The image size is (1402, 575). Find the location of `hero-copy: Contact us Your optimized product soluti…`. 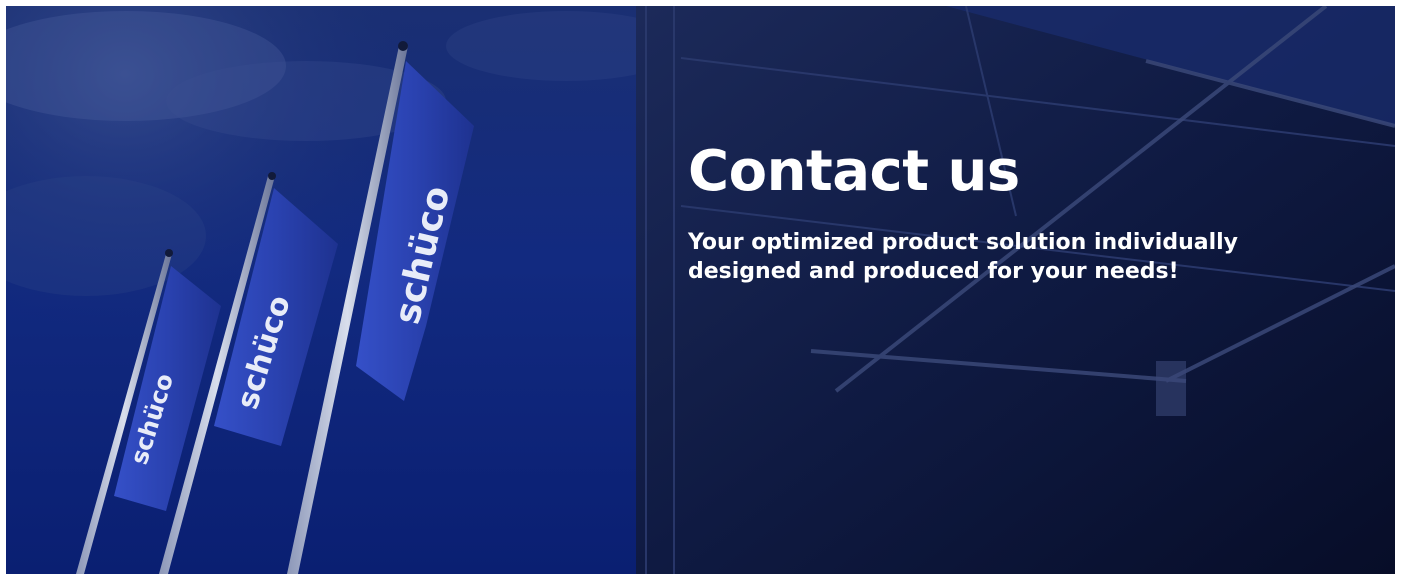

hero-copy: Contact us Your optimized product soluti… is located at coordinates (1008, 210).